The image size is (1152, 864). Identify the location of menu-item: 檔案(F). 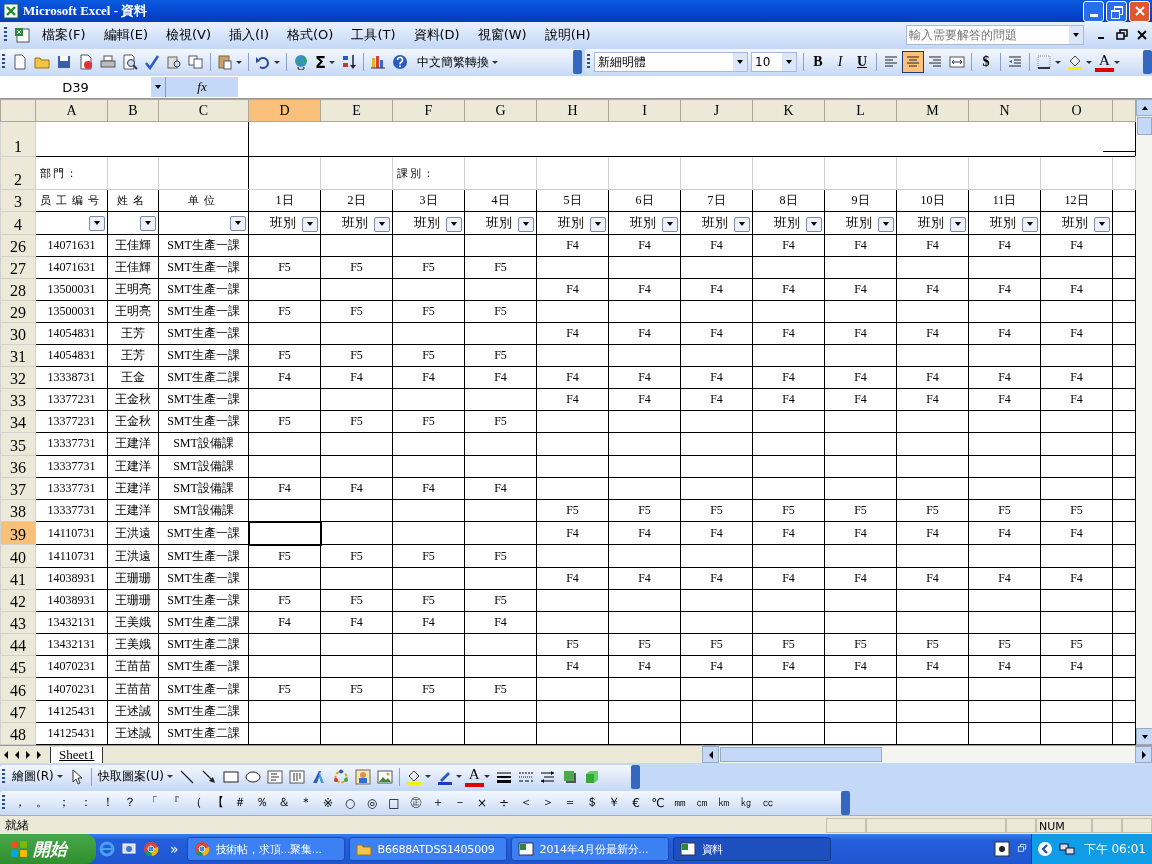
(64, 35).